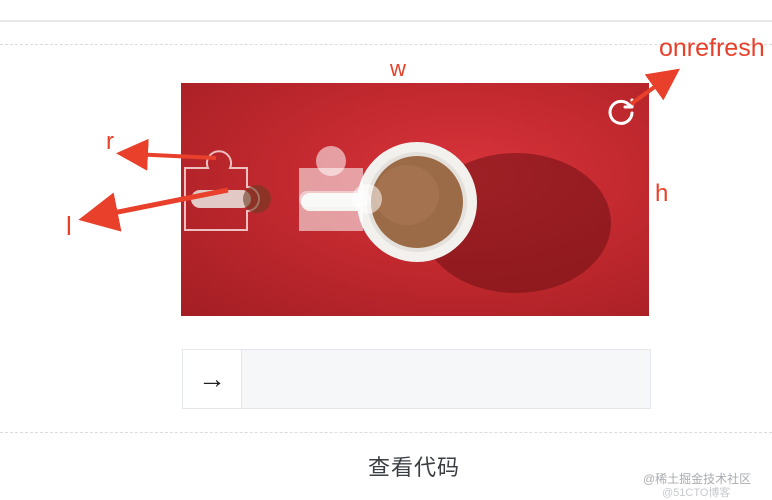 The image size is (772, 500). I want to click on dashed-divider-bottom, so click(386, 432).